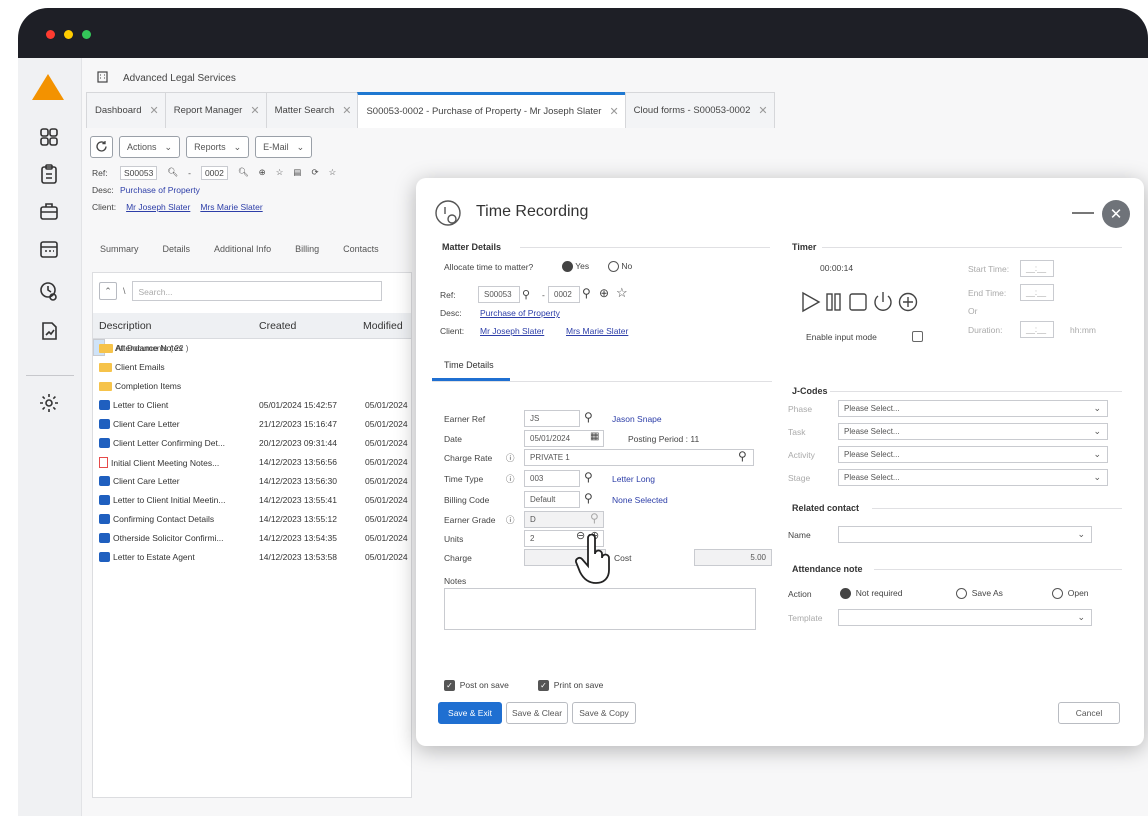 The height and width of the screenshot is (816, 1148). What do you see at coordinates (1037, 292) in the screenshot?
I see `end-time-input: __:__` at bounding box center [1037, 292].